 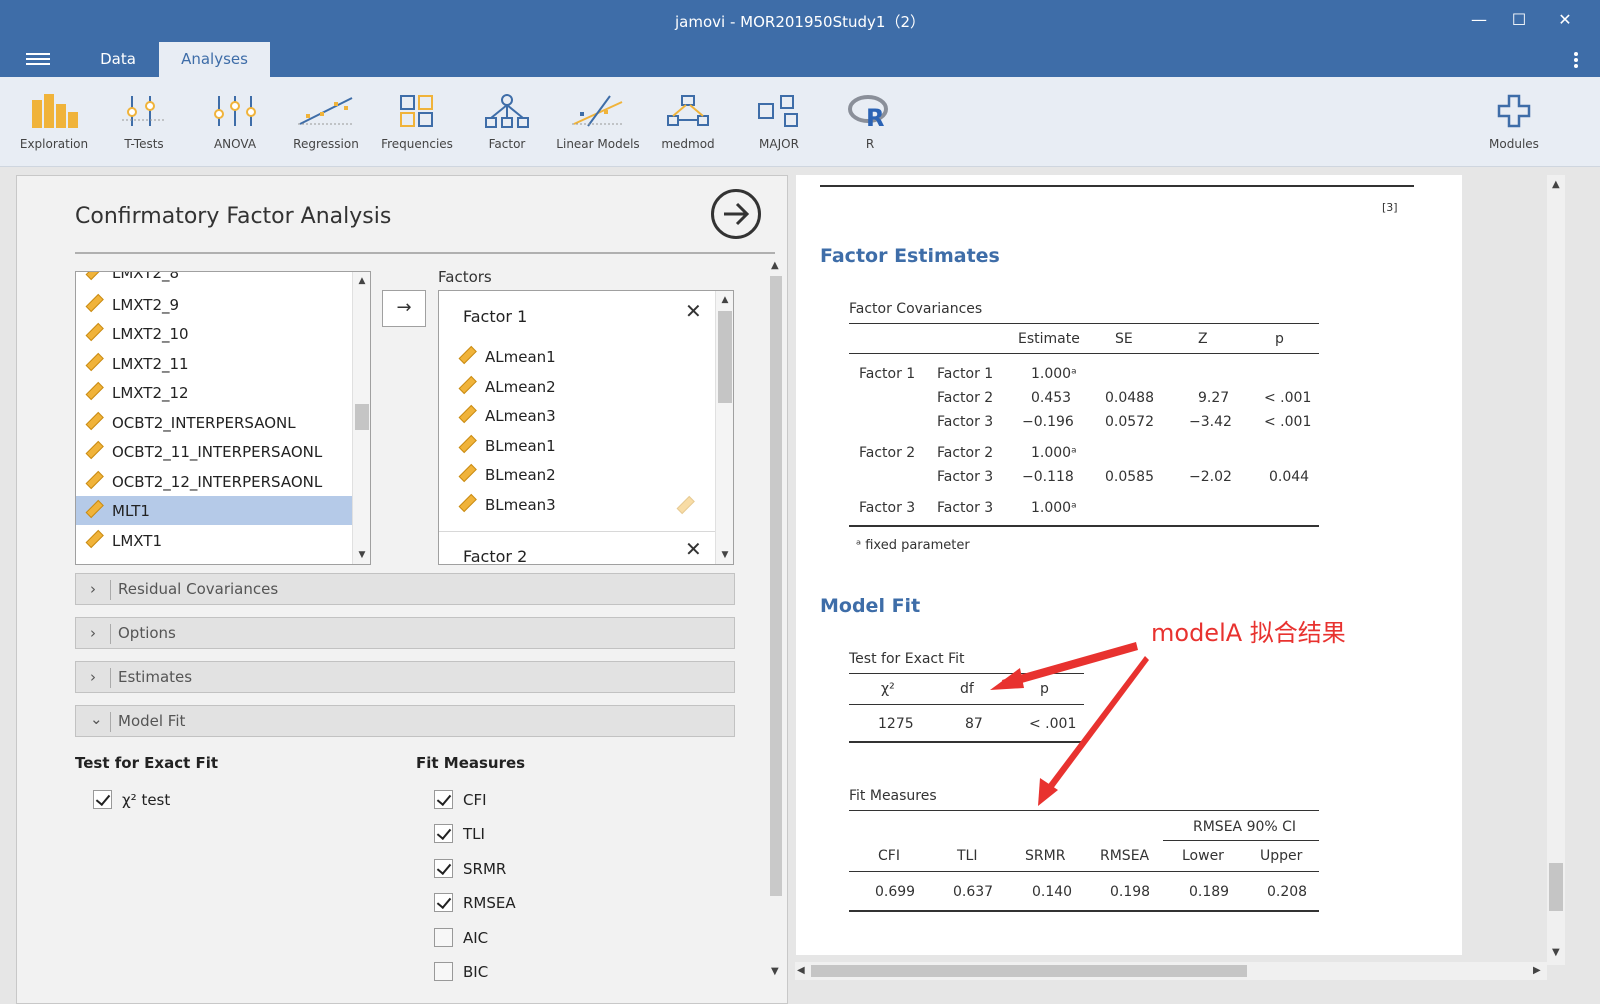 What do you see at coordinates (736, 214) in the screenshot?
I see `run-arrow-icon` at bounding box center [736, 214].